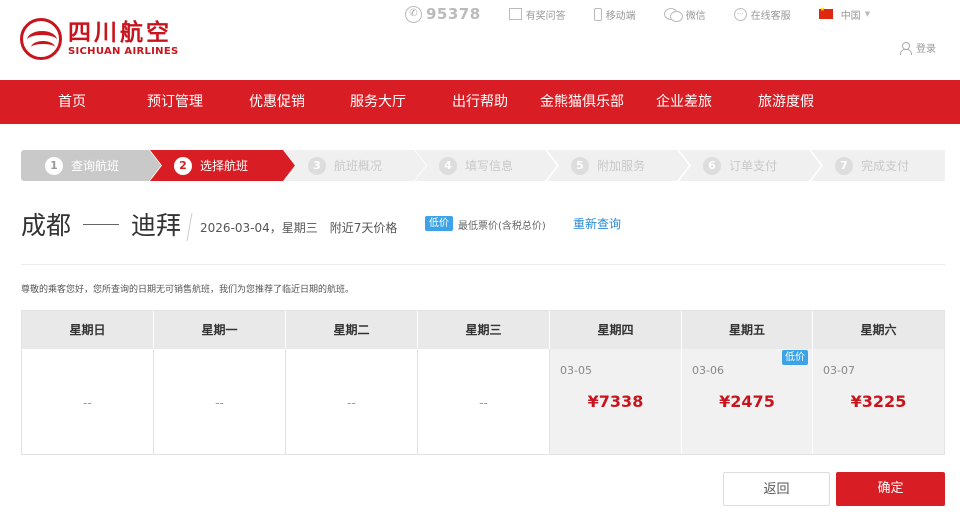  What do you see at coordinates (41, 39) in the screenshot?
I see `logo-bird-icon` at bounding box center [41, 39].